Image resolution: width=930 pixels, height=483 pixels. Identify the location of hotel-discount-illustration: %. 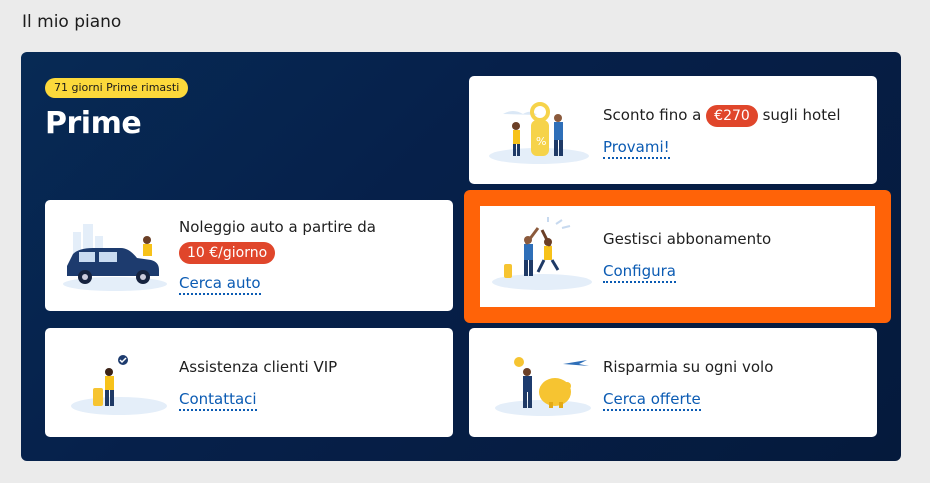
(539, 133).